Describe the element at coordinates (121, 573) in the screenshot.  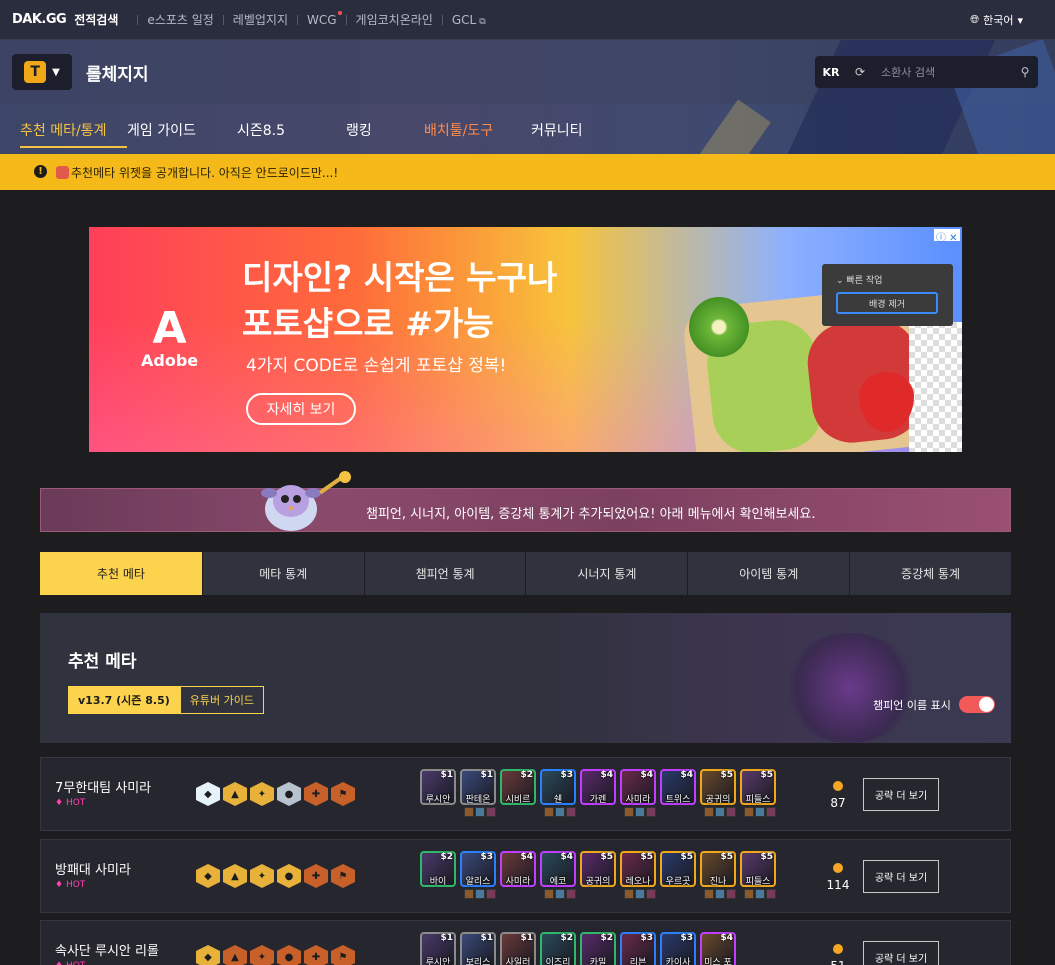
I see `tab-recommended-meta: 추천 메타` at that location.